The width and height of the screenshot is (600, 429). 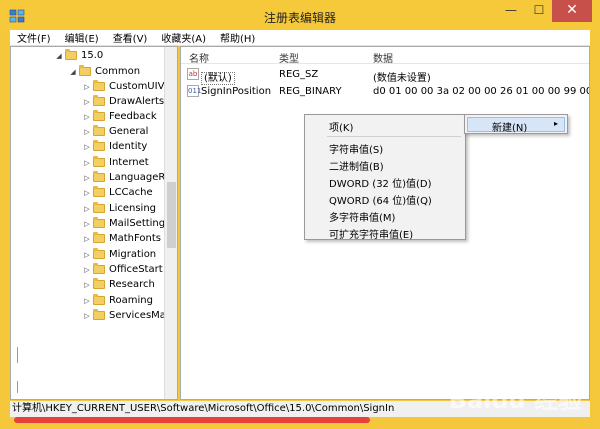 I want to click on maximize-button: ☐, so click(x=539, y=11).